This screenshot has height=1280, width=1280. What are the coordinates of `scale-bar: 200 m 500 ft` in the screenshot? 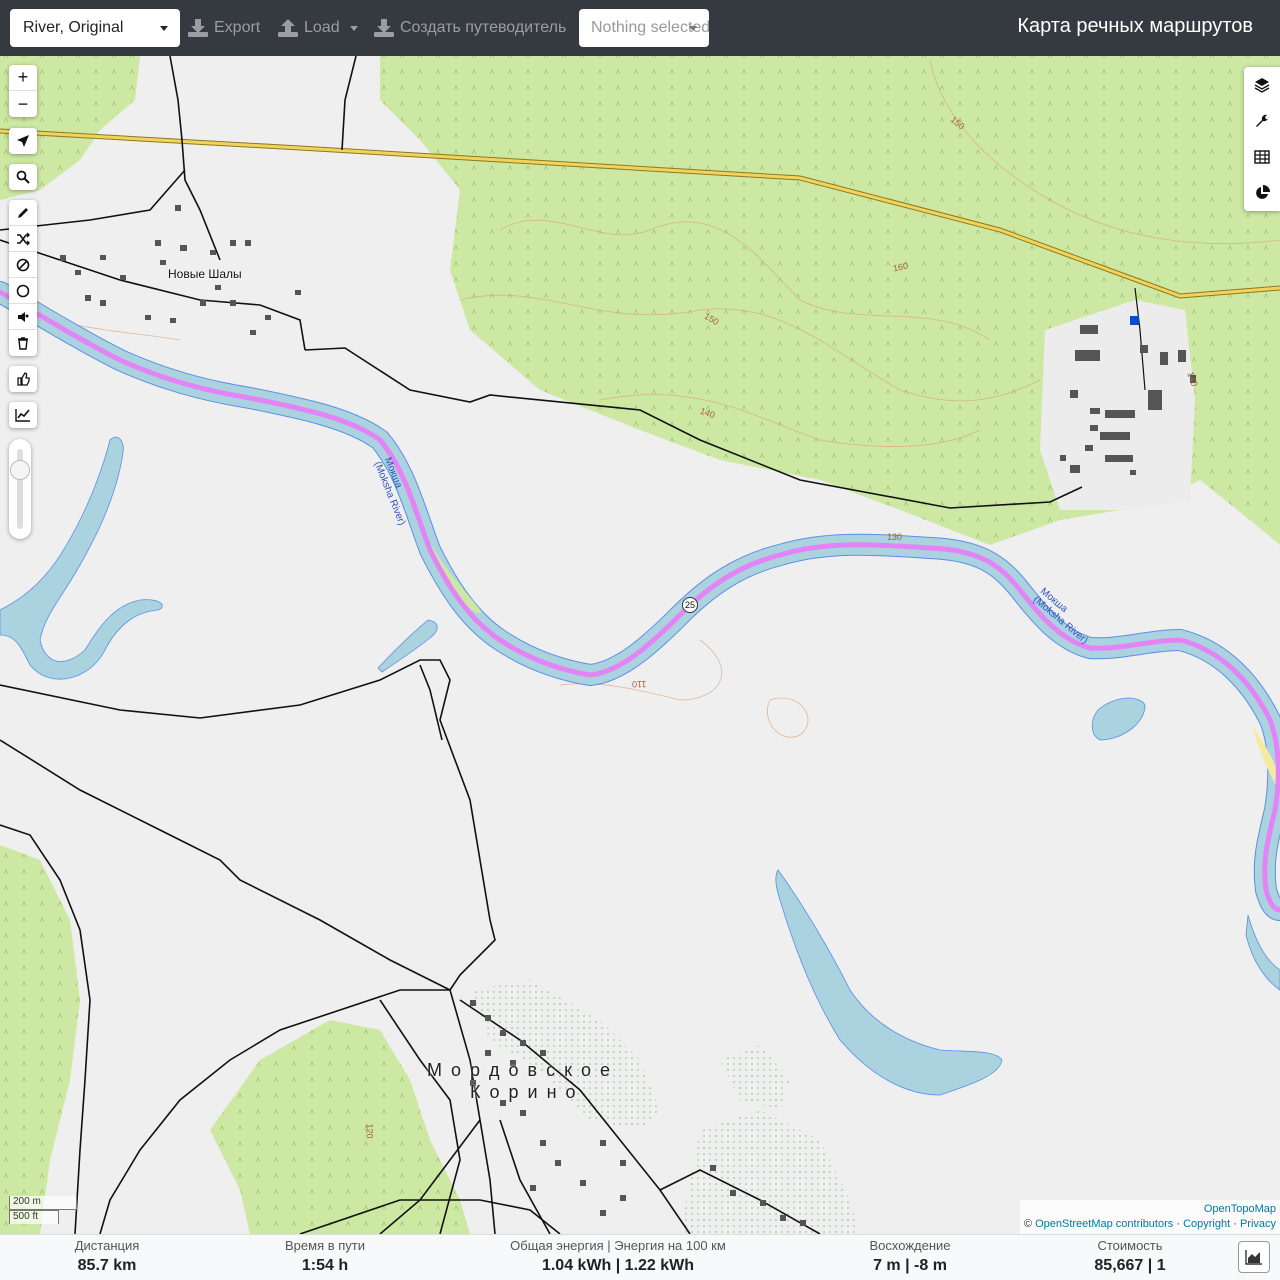 It's located at (43, 1210).